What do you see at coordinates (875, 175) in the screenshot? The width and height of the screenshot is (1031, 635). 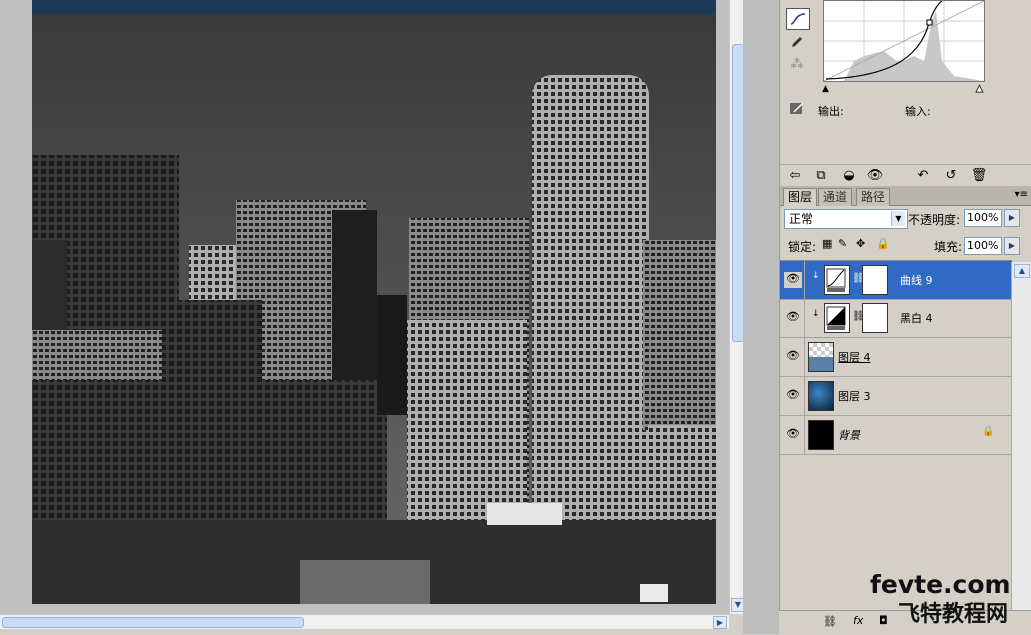 I see `visibility-icon: 👁` at bounding box center [875, 175].